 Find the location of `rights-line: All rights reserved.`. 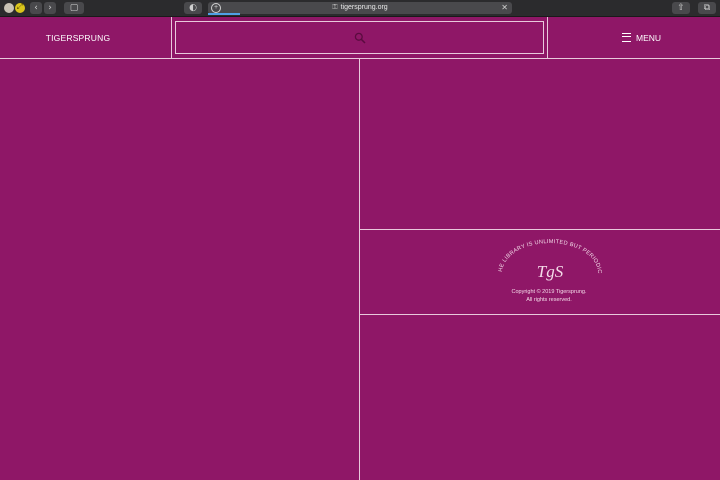

rights-line: All rights reserved. is located at coordinates (549, 300).